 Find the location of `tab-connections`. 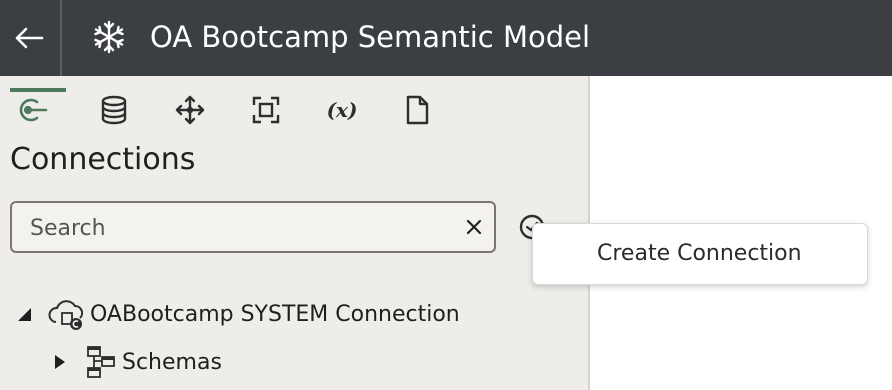

tab-connections is located at coordinates (38, 110).